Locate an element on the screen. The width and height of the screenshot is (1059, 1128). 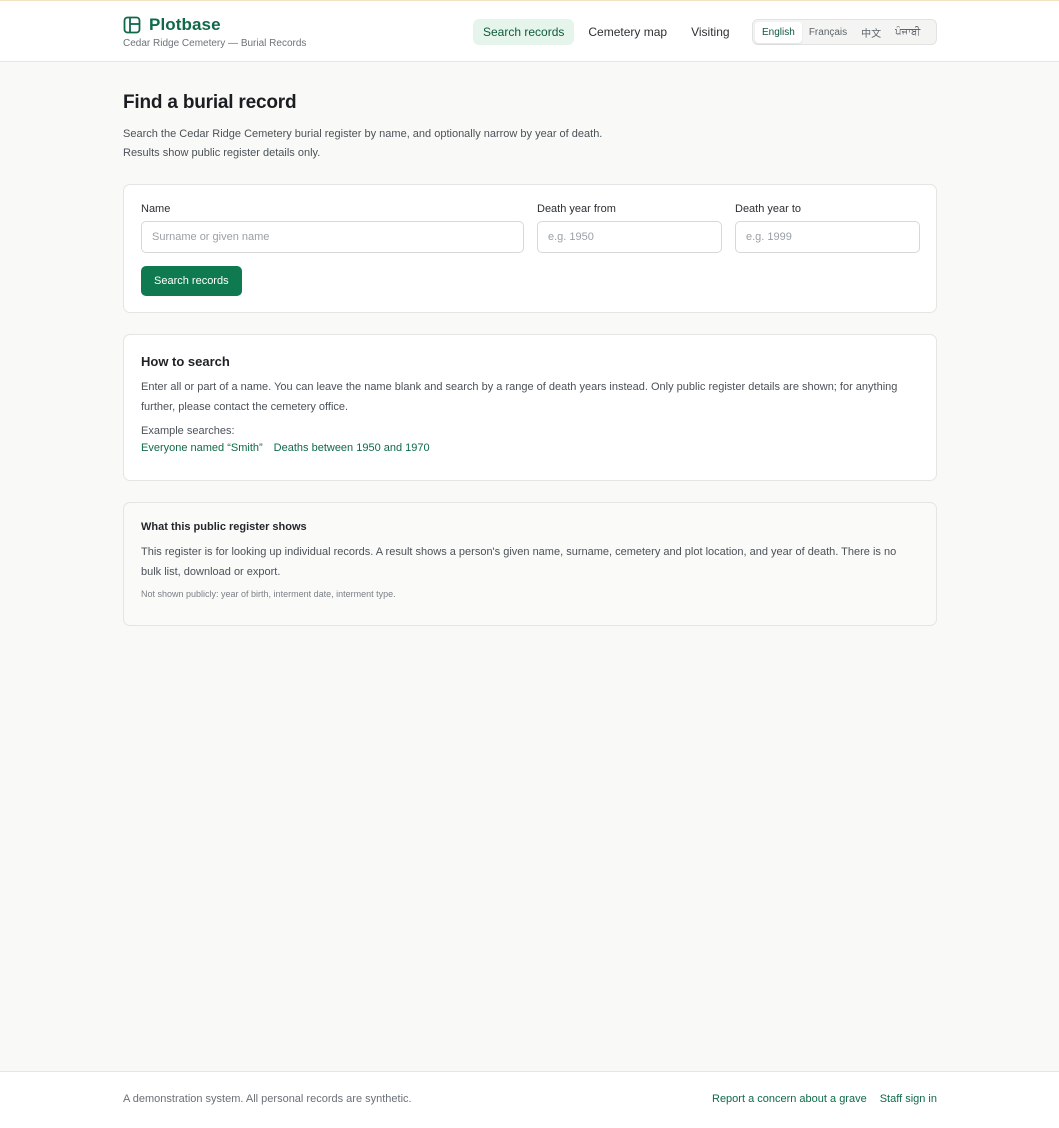
example-search-smith: Everyone named “Smith” is located at coordinates (202, 448).